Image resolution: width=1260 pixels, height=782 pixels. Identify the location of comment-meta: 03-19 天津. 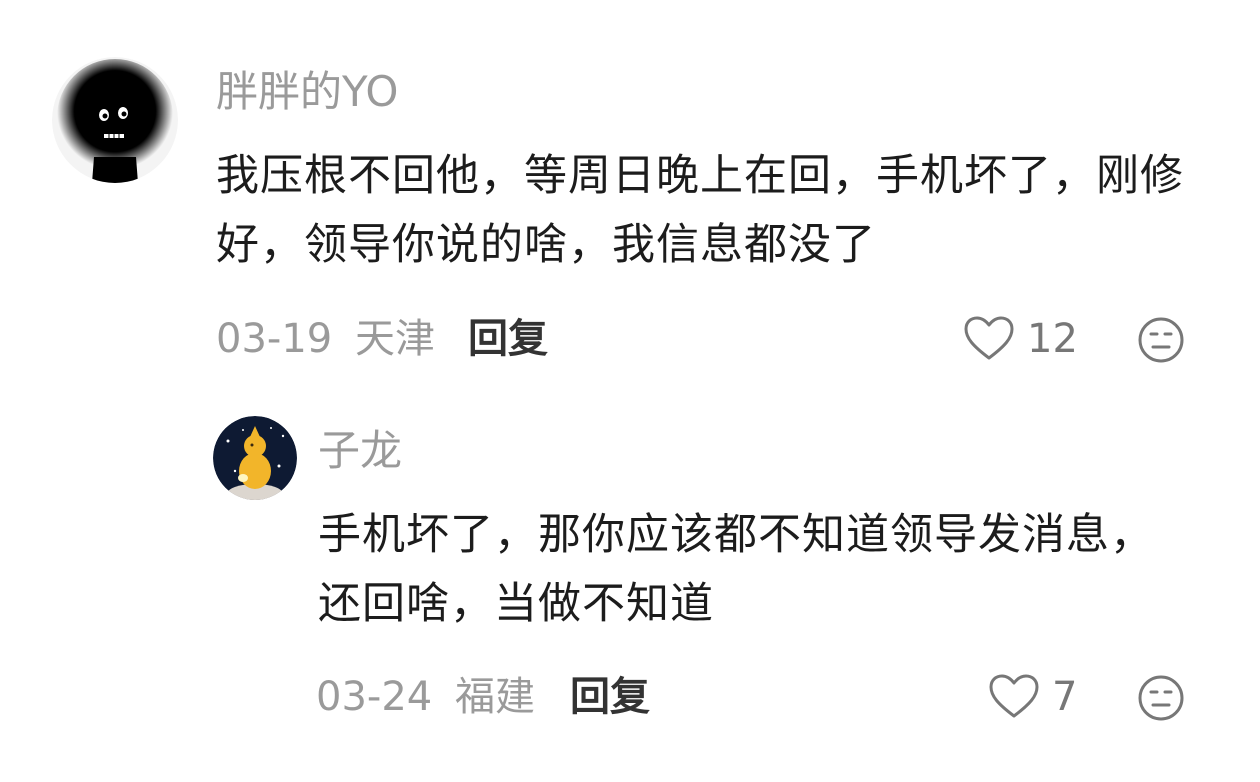
(325, 339).